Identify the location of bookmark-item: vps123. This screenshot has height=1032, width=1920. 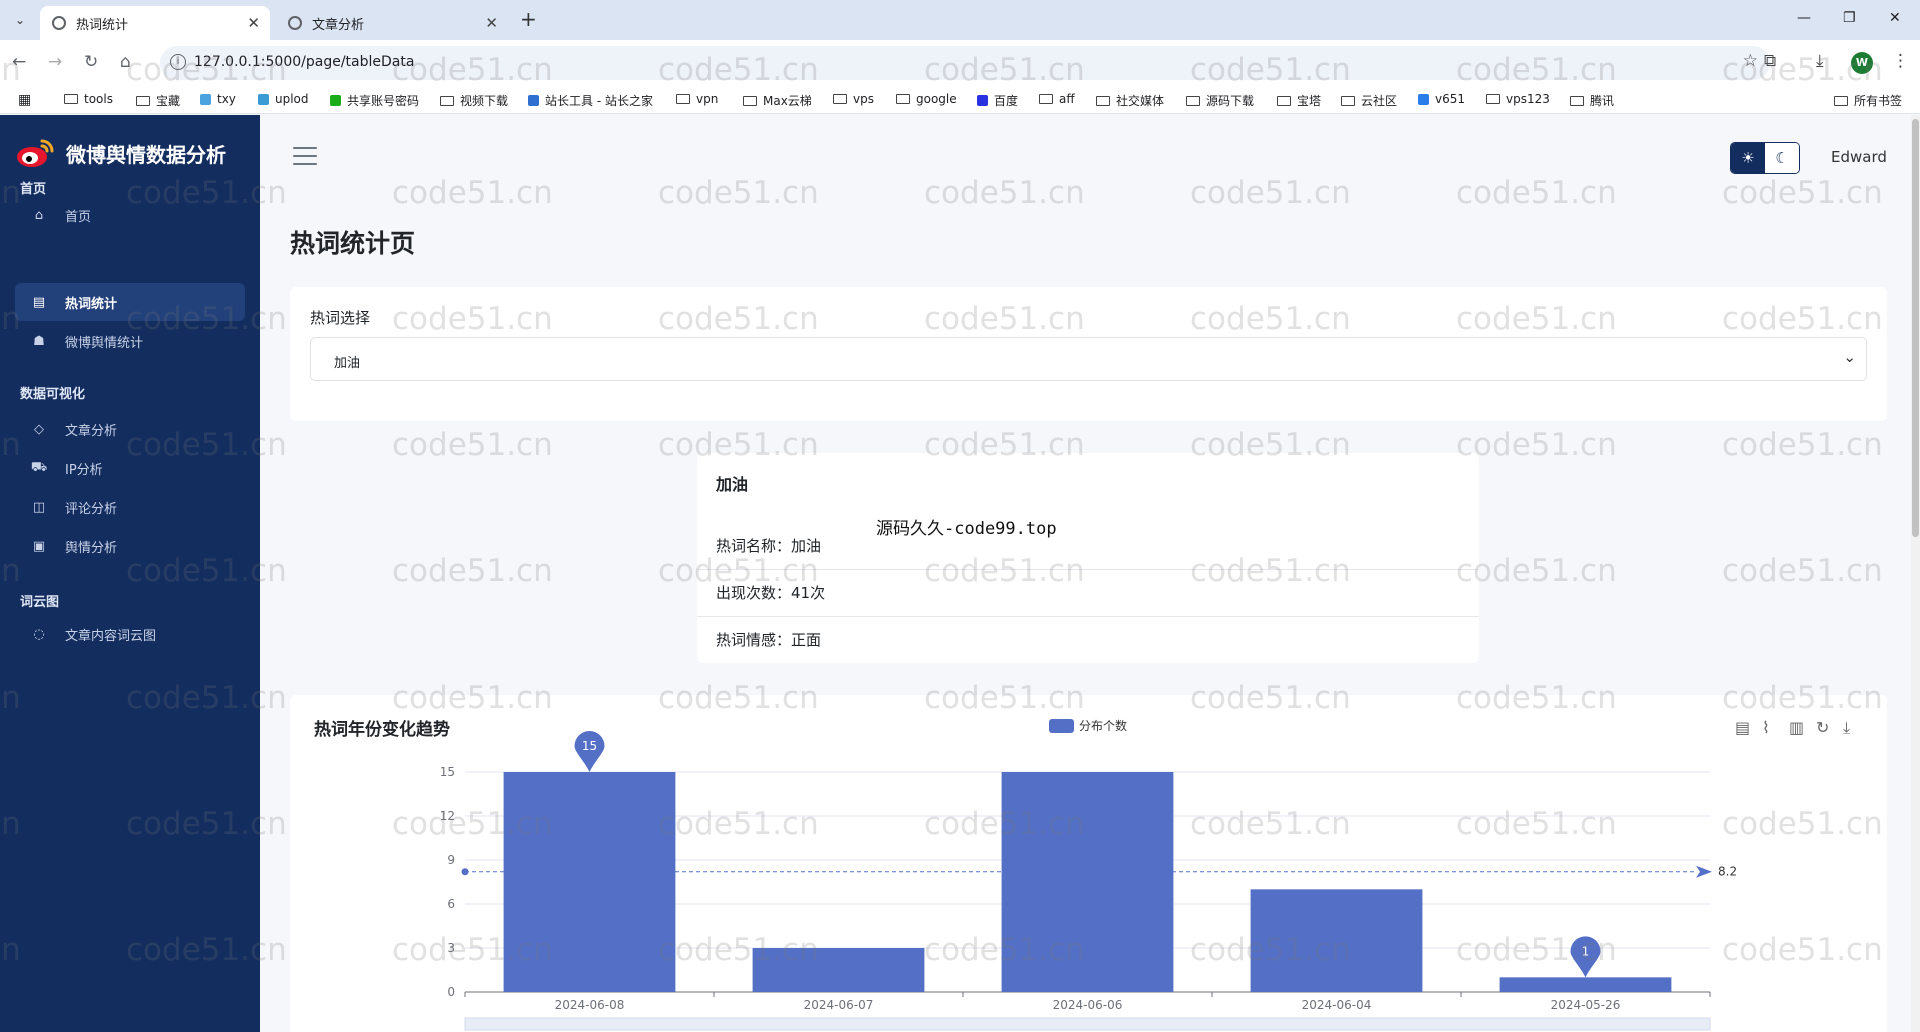
(1518, 99).